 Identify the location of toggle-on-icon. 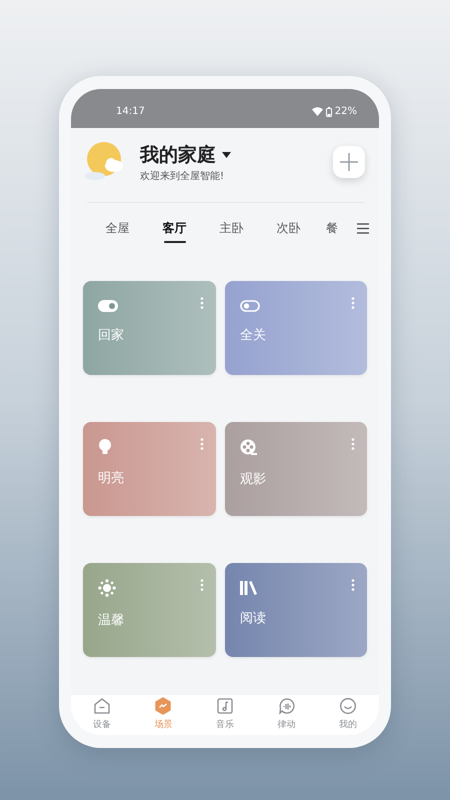
(108, 306).